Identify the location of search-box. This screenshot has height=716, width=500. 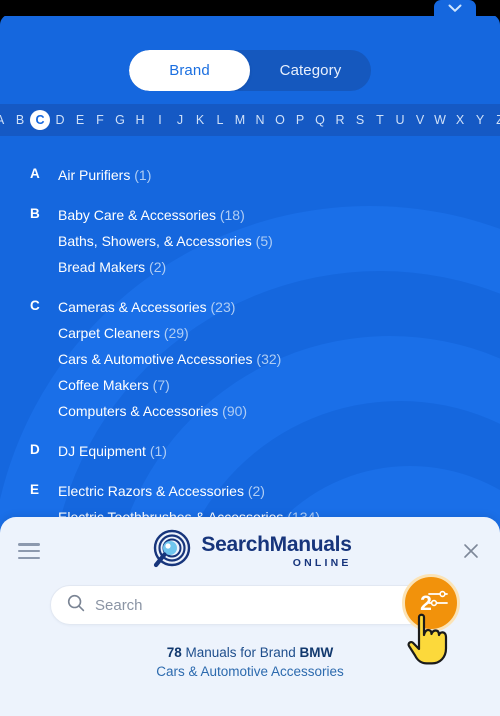
(250, 605).